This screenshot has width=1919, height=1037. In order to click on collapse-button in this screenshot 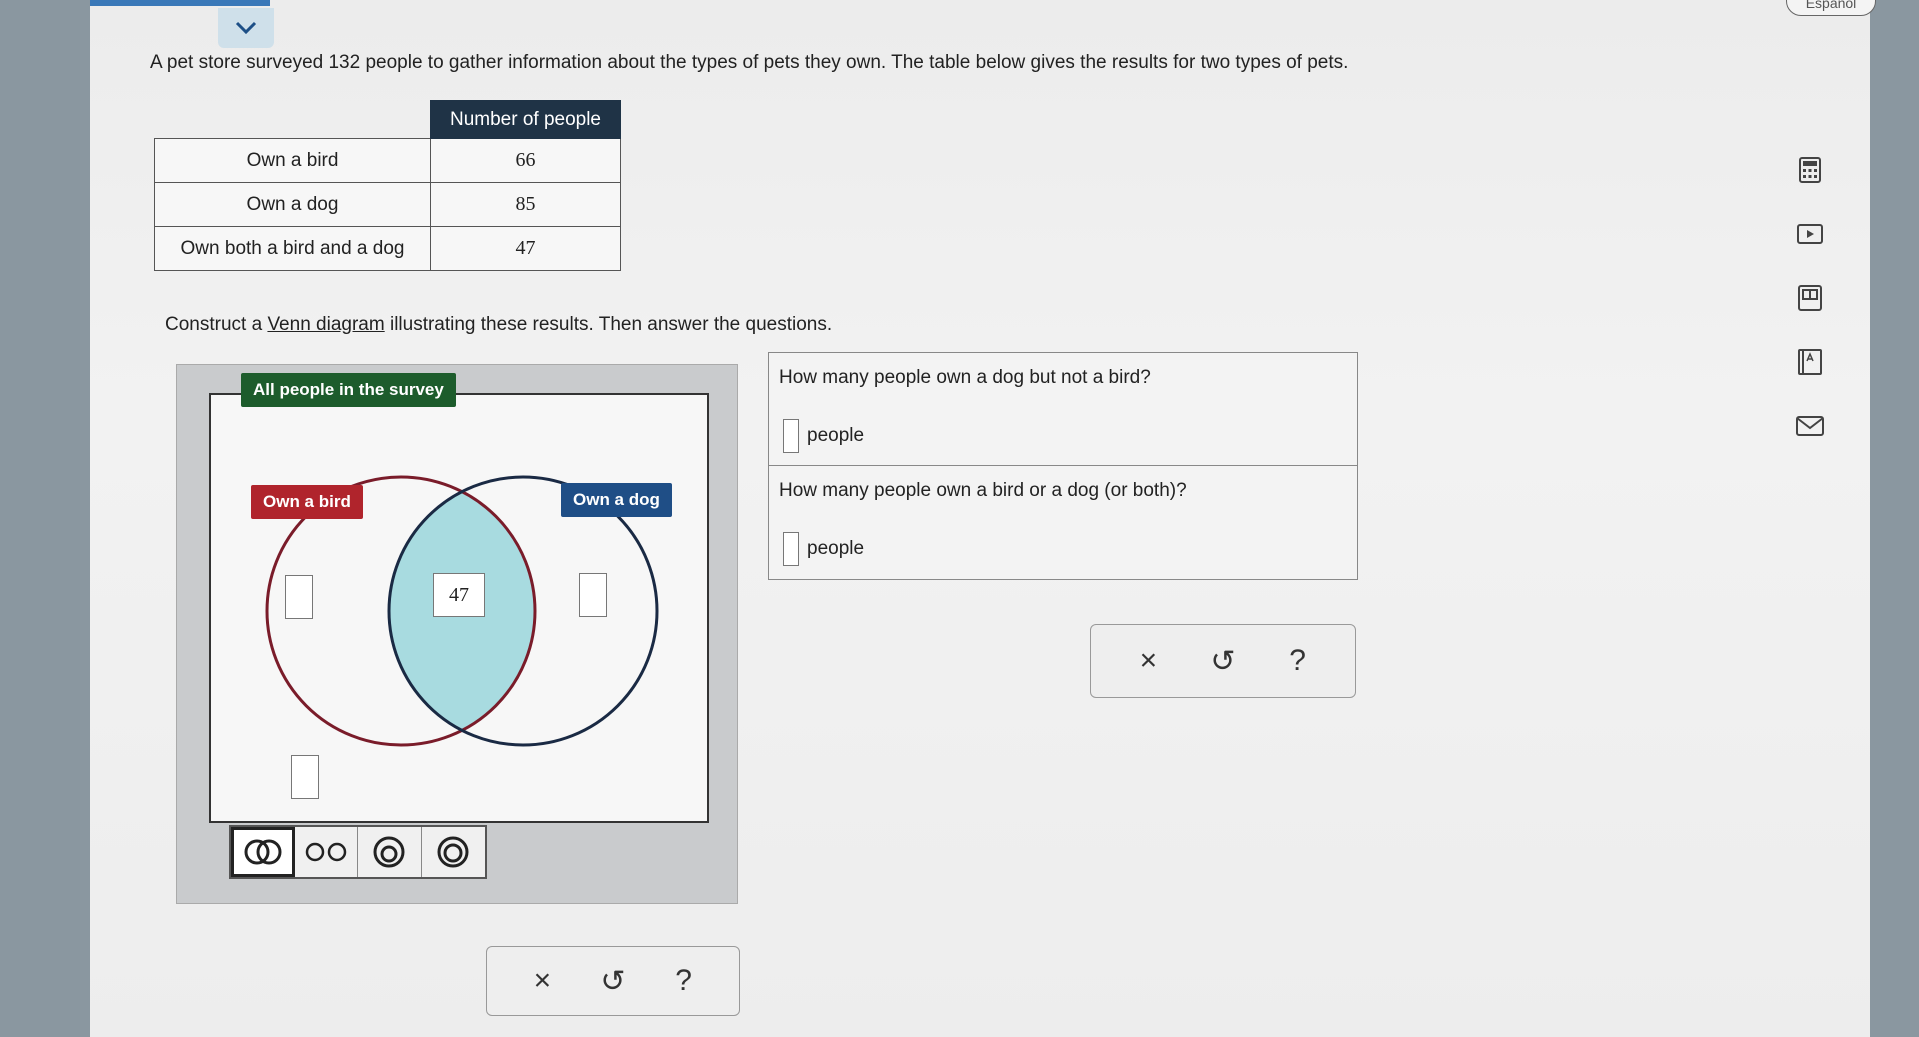, I will do `click(246, 28)`.